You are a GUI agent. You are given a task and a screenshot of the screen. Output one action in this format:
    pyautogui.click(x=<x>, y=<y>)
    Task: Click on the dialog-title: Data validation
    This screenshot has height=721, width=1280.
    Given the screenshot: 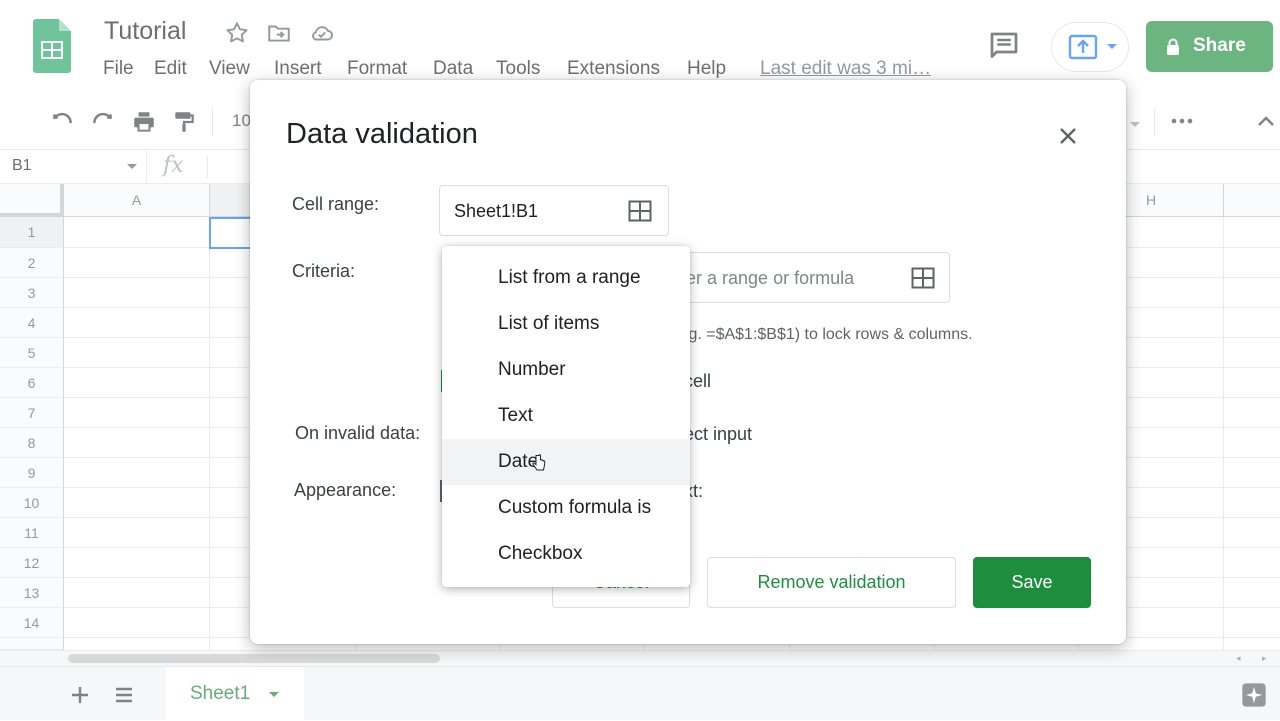 What is the action you would take?
    pyautogui.click(x=382, y=134)
    